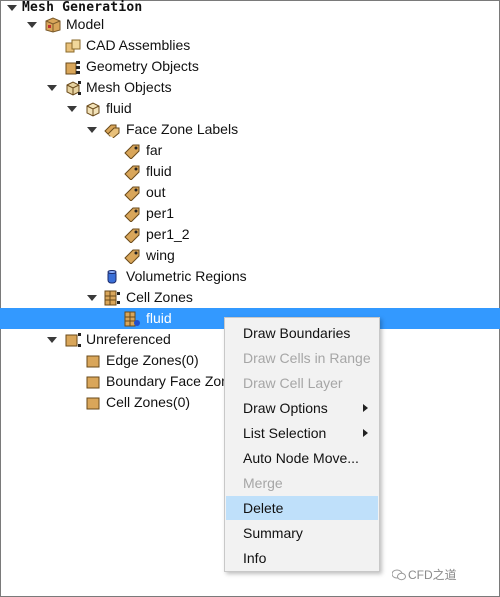 The width and height of the screenshot is (500, 597). I want to click on cad-assembly-icon, so click(73, 46).